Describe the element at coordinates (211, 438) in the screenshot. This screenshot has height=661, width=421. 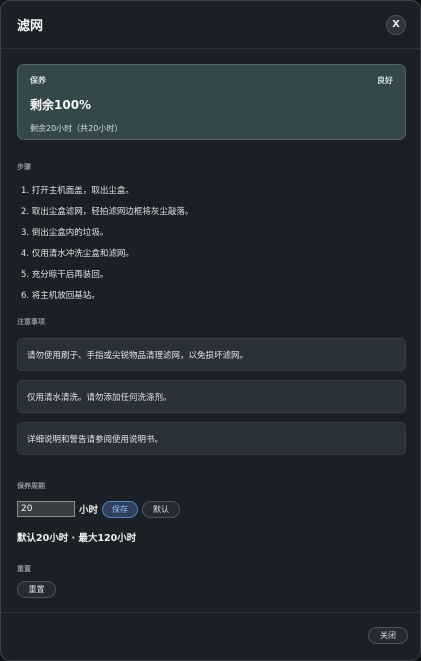
I see `note-item: 详细说明和警告请参阅使用说明书。` at that location.